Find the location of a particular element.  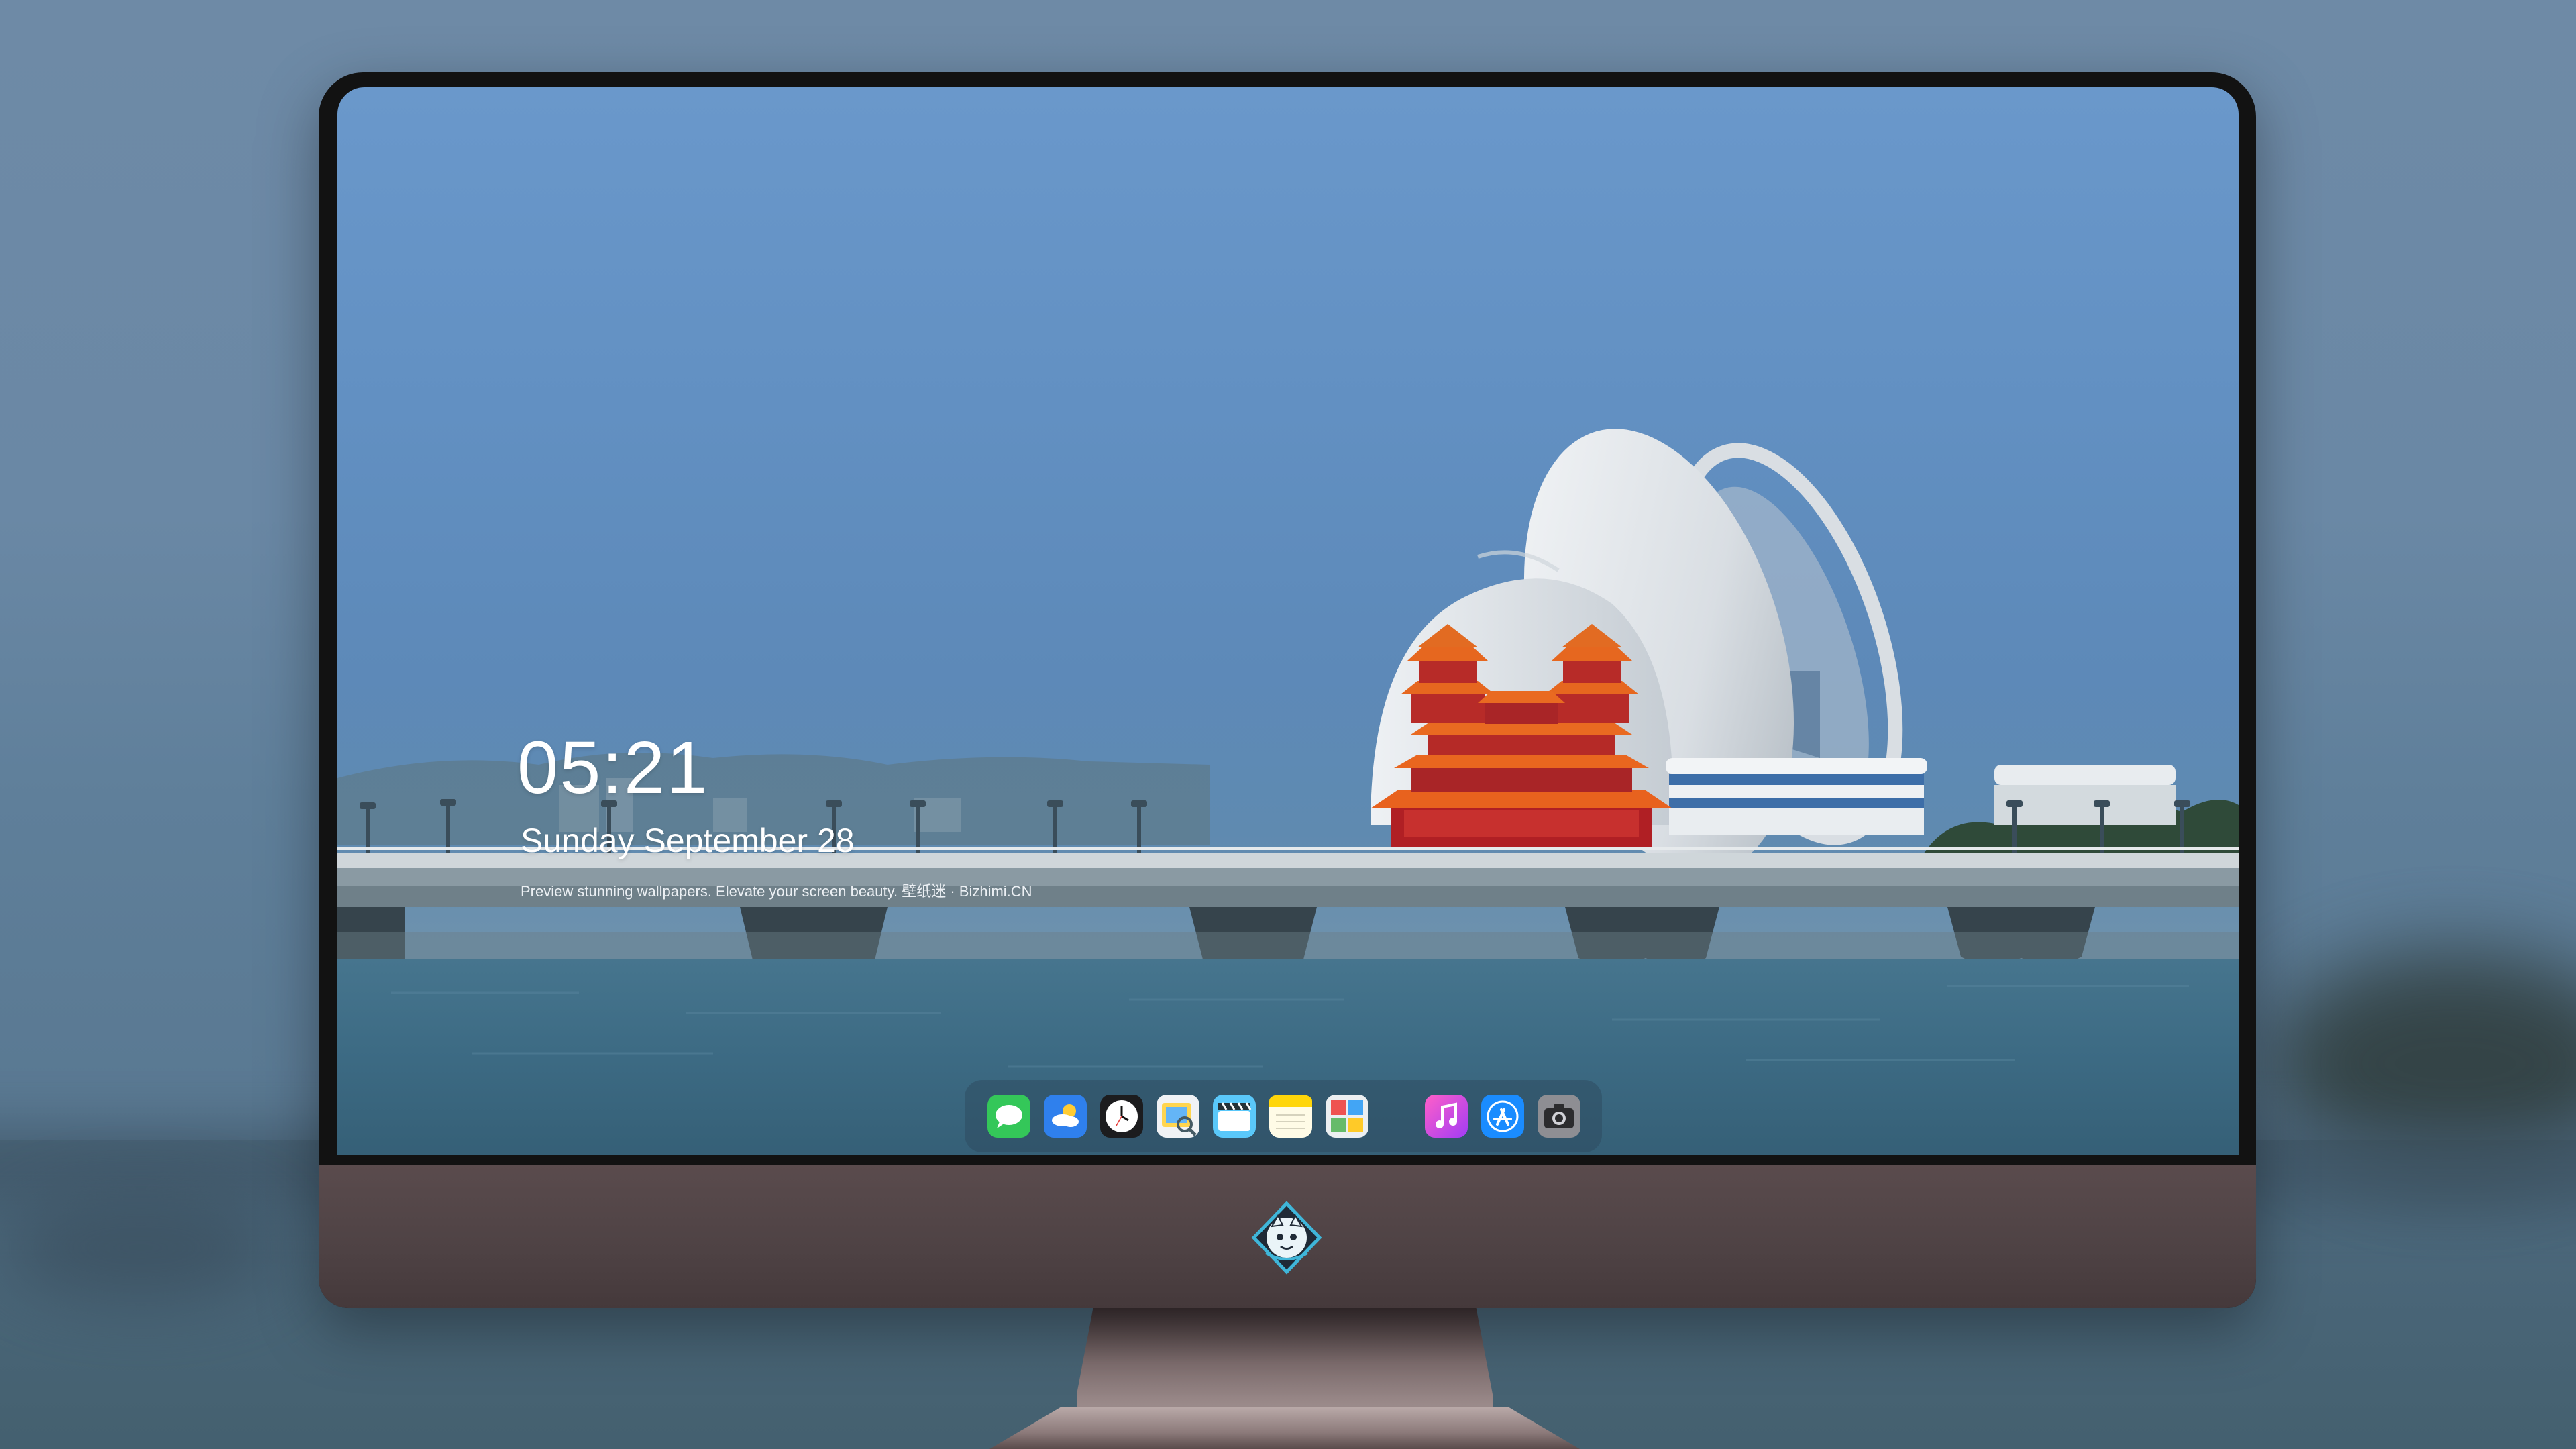

dock is located at coordinates (1283, 1116).